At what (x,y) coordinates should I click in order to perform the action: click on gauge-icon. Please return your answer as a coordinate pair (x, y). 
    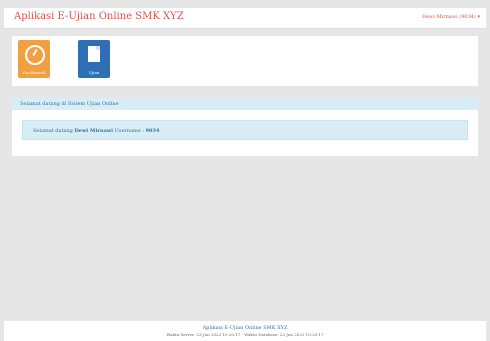
    Looking at the image, I should click on (35, 55).